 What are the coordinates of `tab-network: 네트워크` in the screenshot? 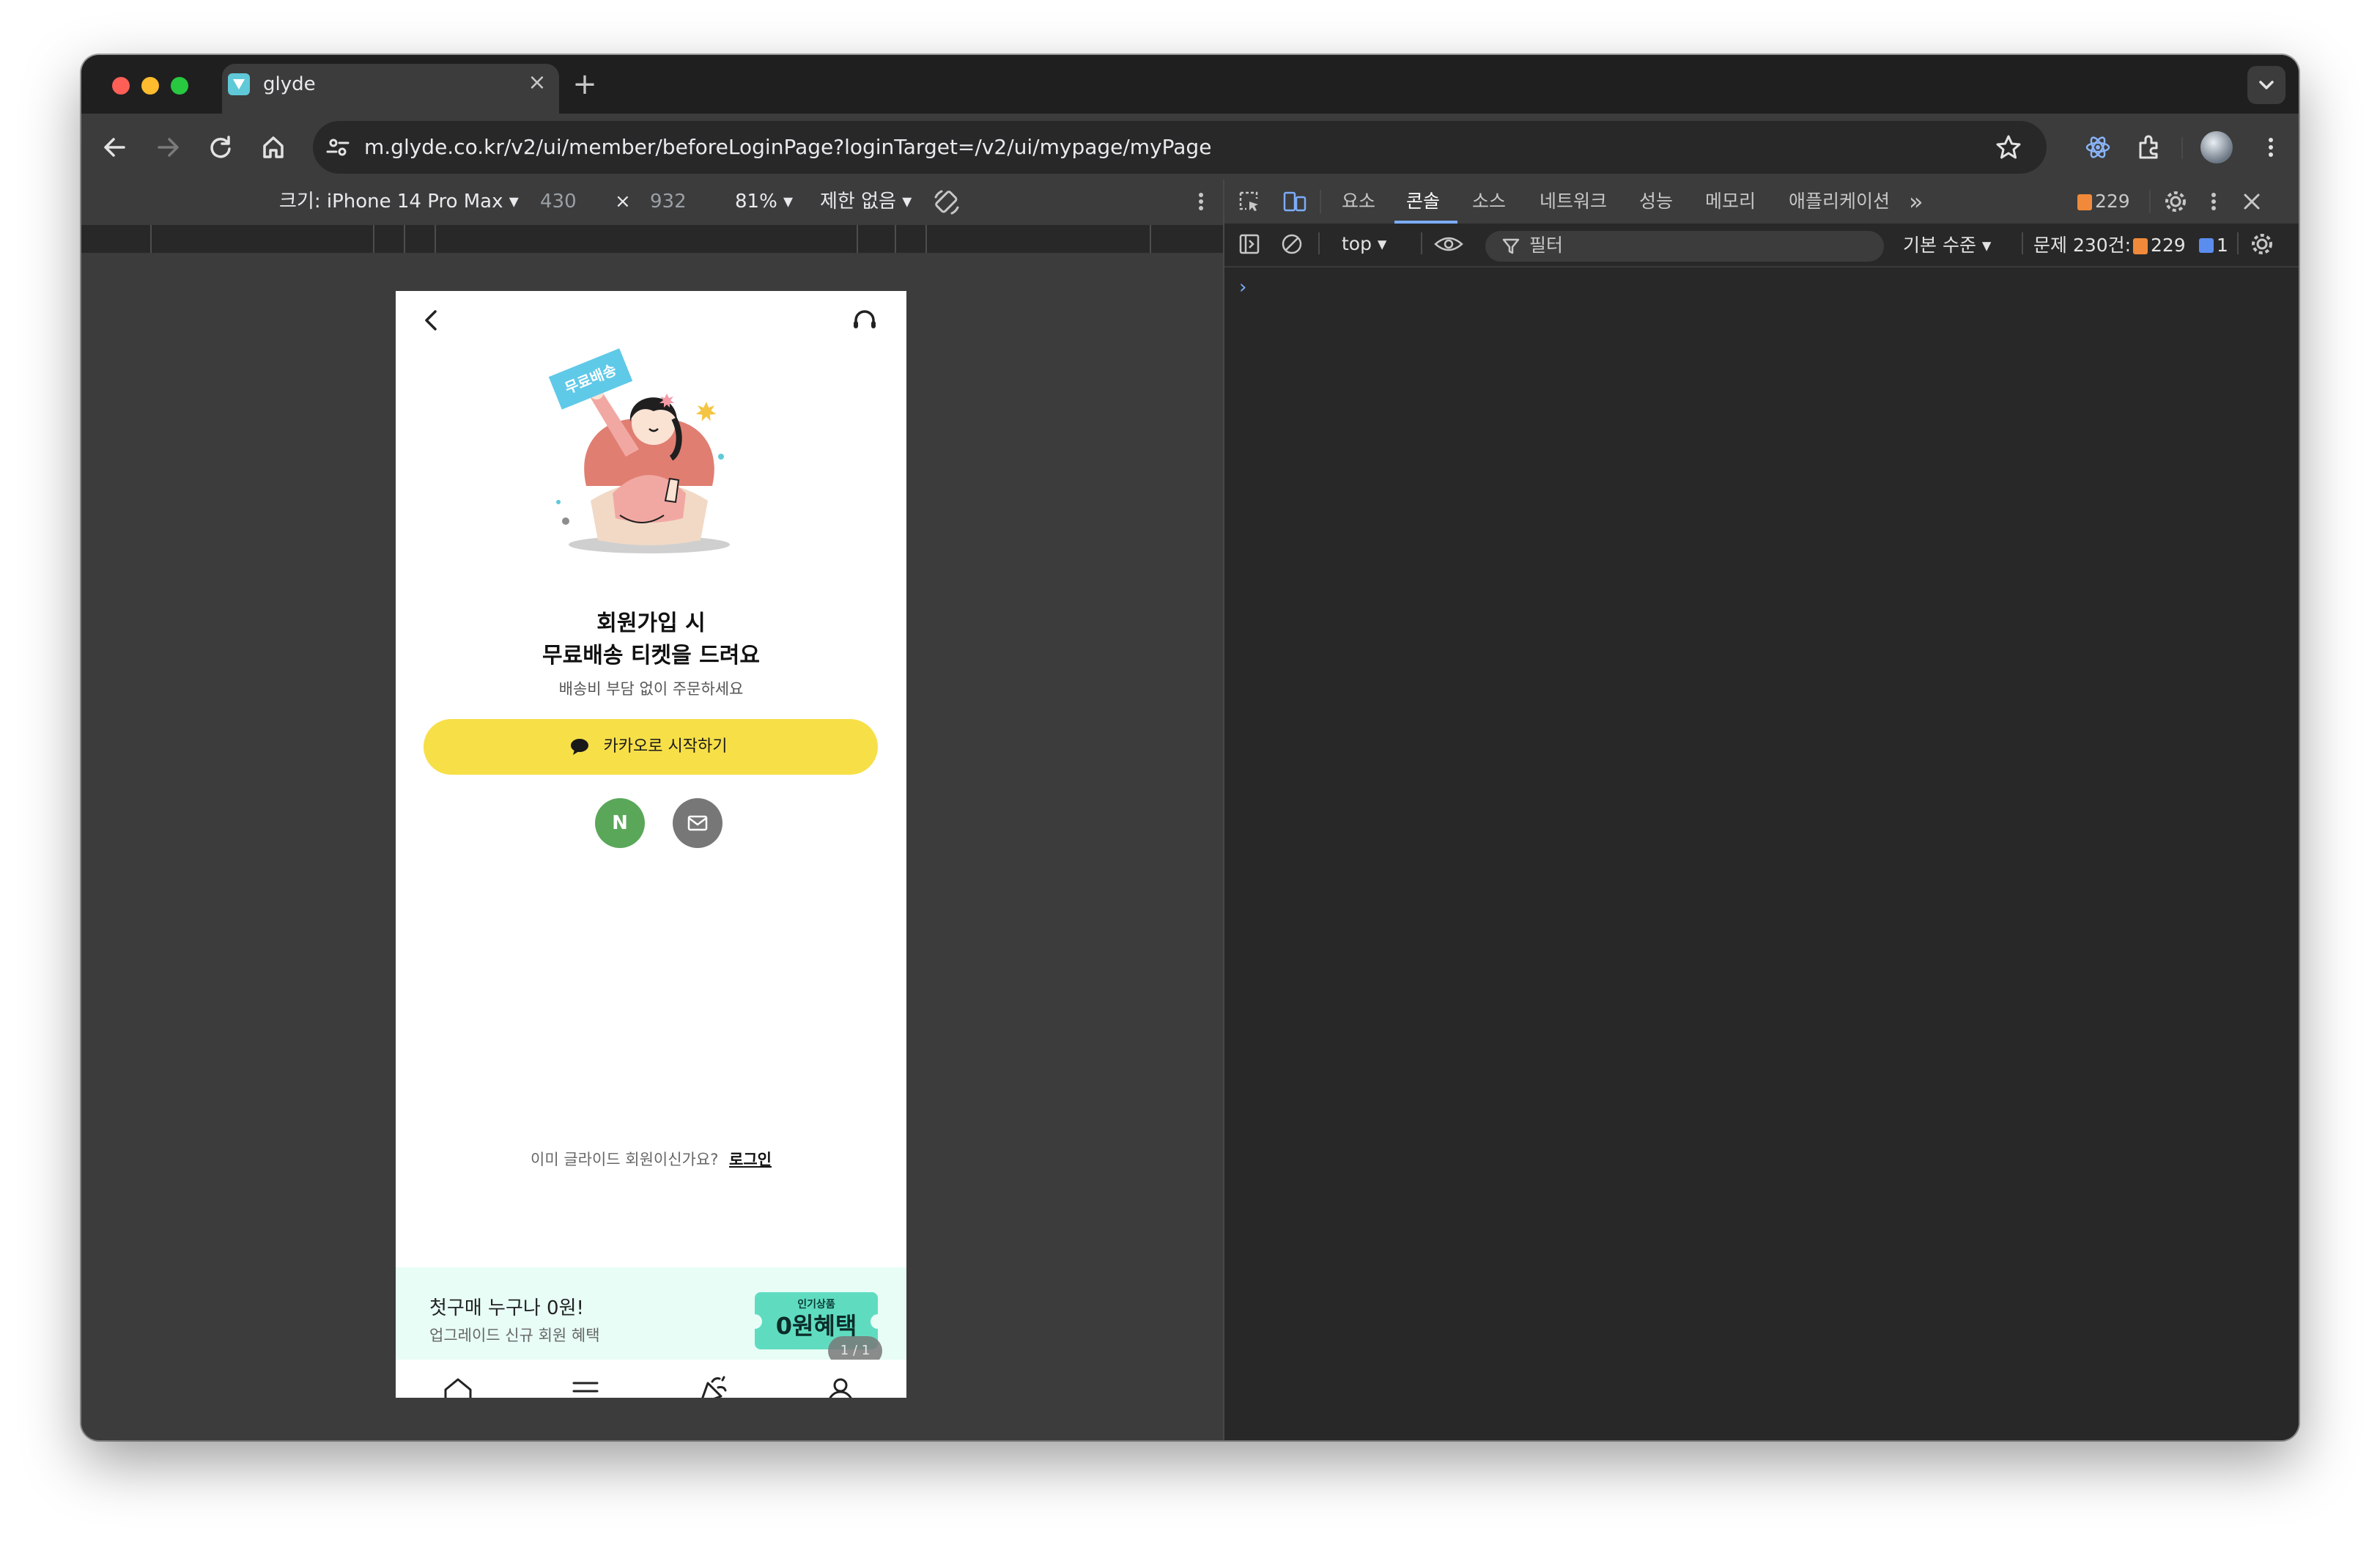 It's located at (1573, 201).